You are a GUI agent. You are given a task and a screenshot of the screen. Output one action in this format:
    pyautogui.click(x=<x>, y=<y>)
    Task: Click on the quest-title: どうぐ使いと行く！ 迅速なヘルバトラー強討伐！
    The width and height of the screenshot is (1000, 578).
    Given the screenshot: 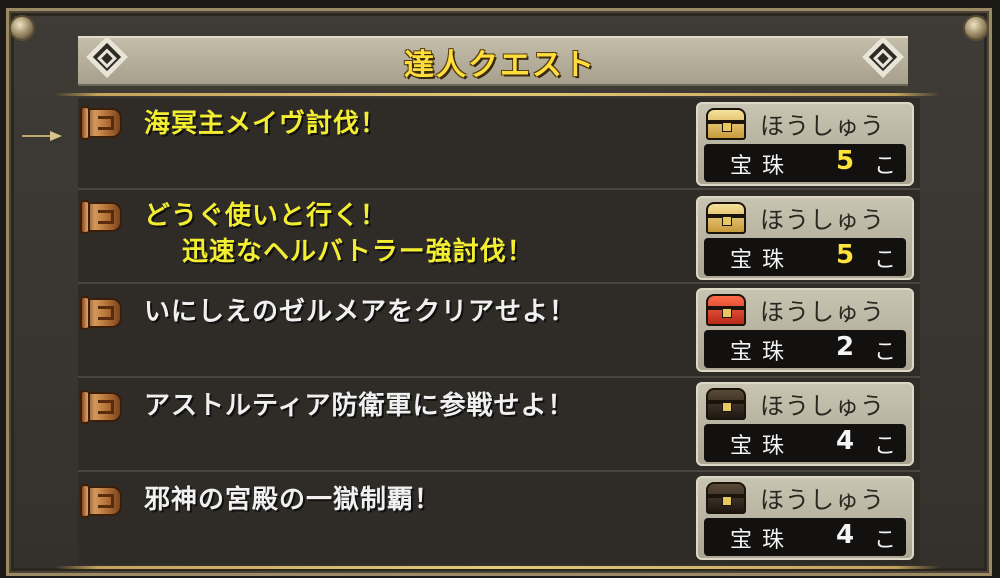 What is the action you would take?
    pyautogui.click(x=339, y=234)
    